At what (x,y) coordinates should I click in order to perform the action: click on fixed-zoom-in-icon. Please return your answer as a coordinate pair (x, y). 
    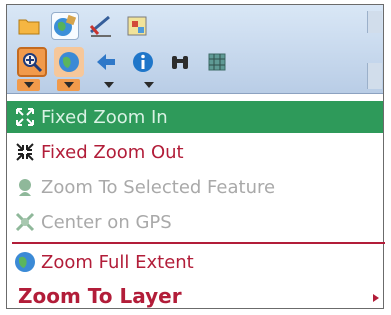
    Looking at the image, I should click on (32, 62).